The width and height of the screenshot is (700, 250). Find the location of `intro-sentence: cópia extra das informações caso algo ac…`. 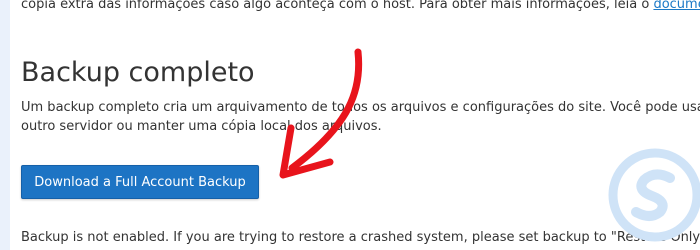

intro-sentence: cópia extra das informações caso algo ac… is located at coordinates (337, 6).